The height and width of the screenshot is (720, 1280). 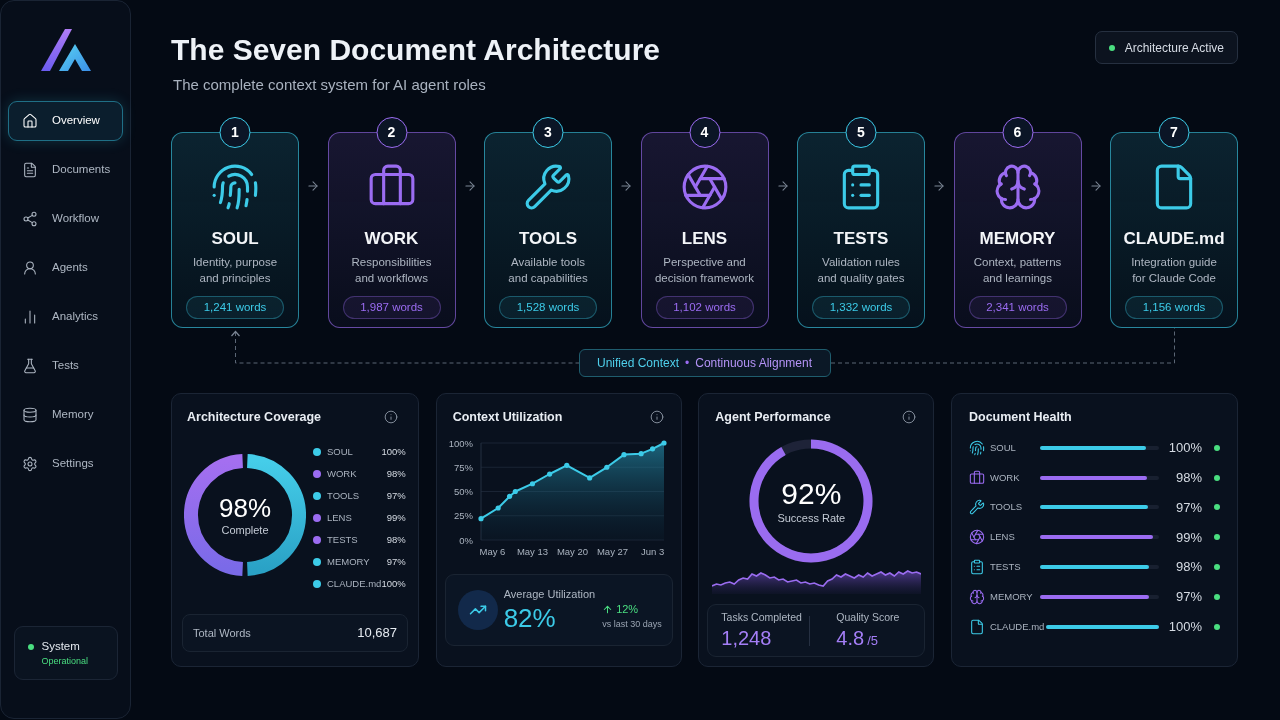 I want to click on document-icon, so click(x=30, y=170).